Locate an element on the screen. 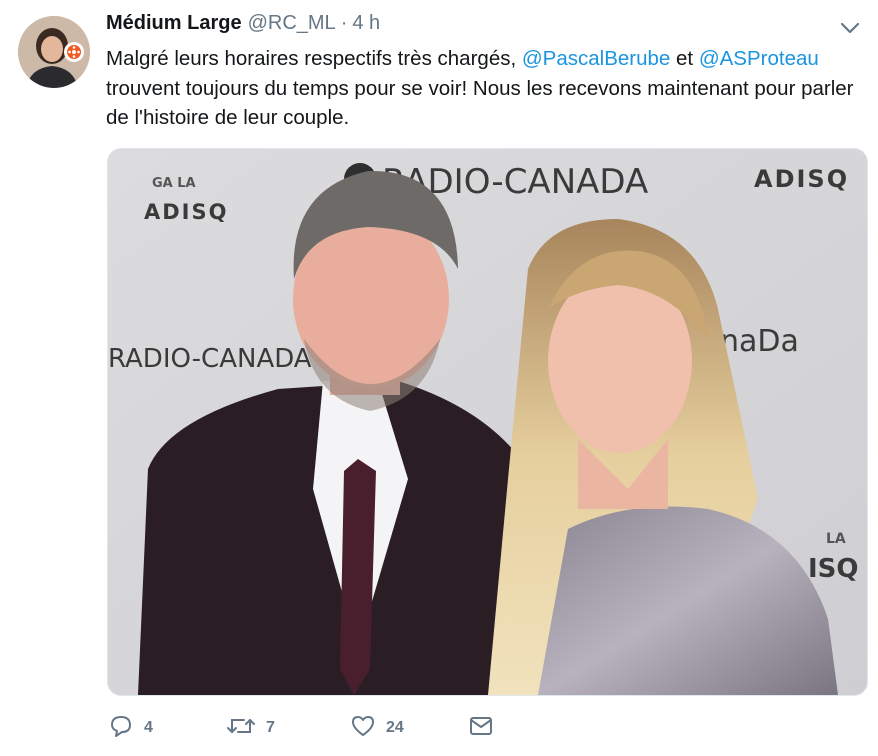 This screenshot has width=878, height=756. retweet-count: 7 is located at coordinates (270, 727).